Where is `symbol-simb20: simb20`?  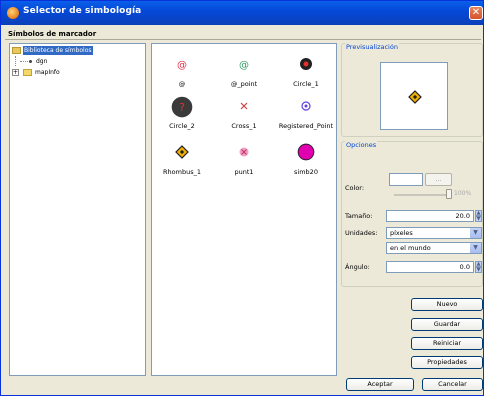
symbol-simb20: simb20 is located at coordinates (306, 160).